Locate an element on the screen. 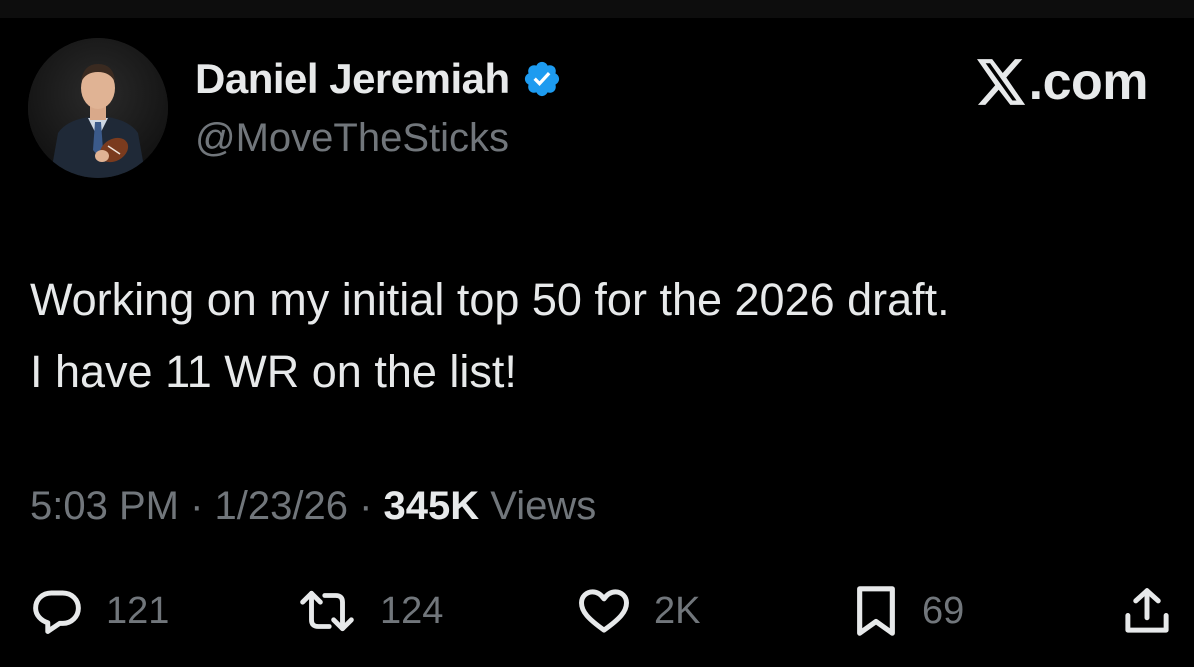 Image resolution: width=1194 pixels, height=667 pixels. repost-count: 124 is located at coordinates (412, 610).